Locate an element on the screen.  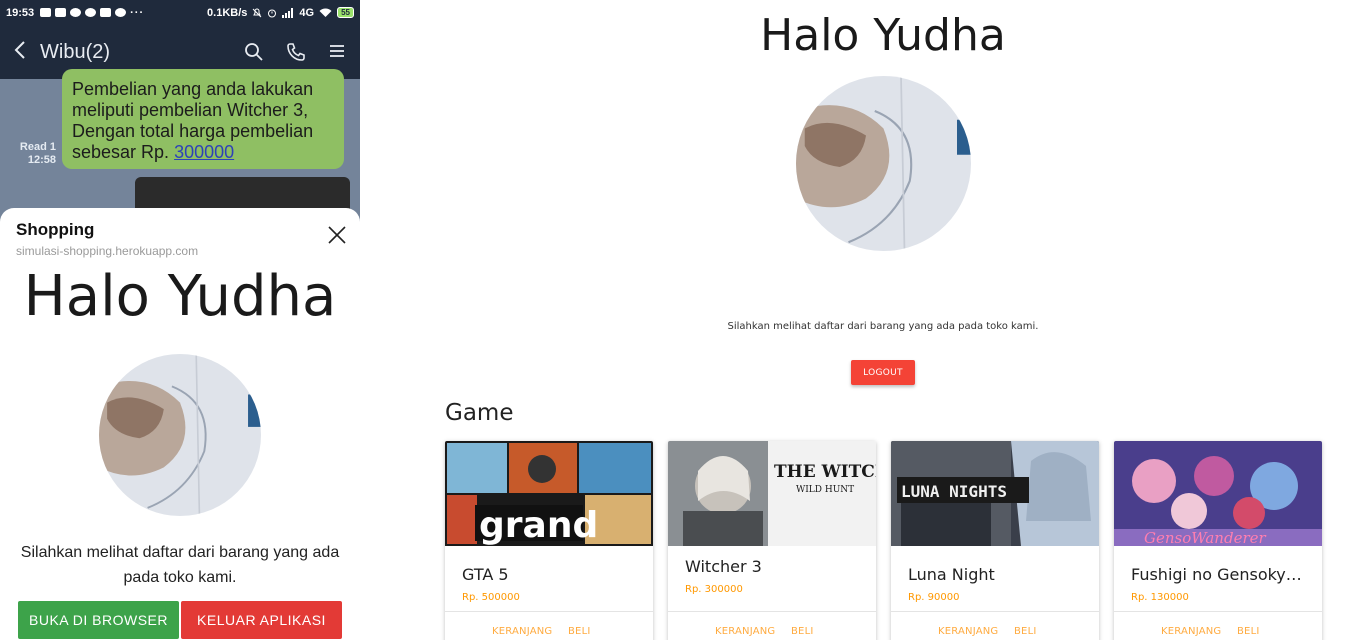
battery-indicator: 55 is located at coordinates (345, 12).